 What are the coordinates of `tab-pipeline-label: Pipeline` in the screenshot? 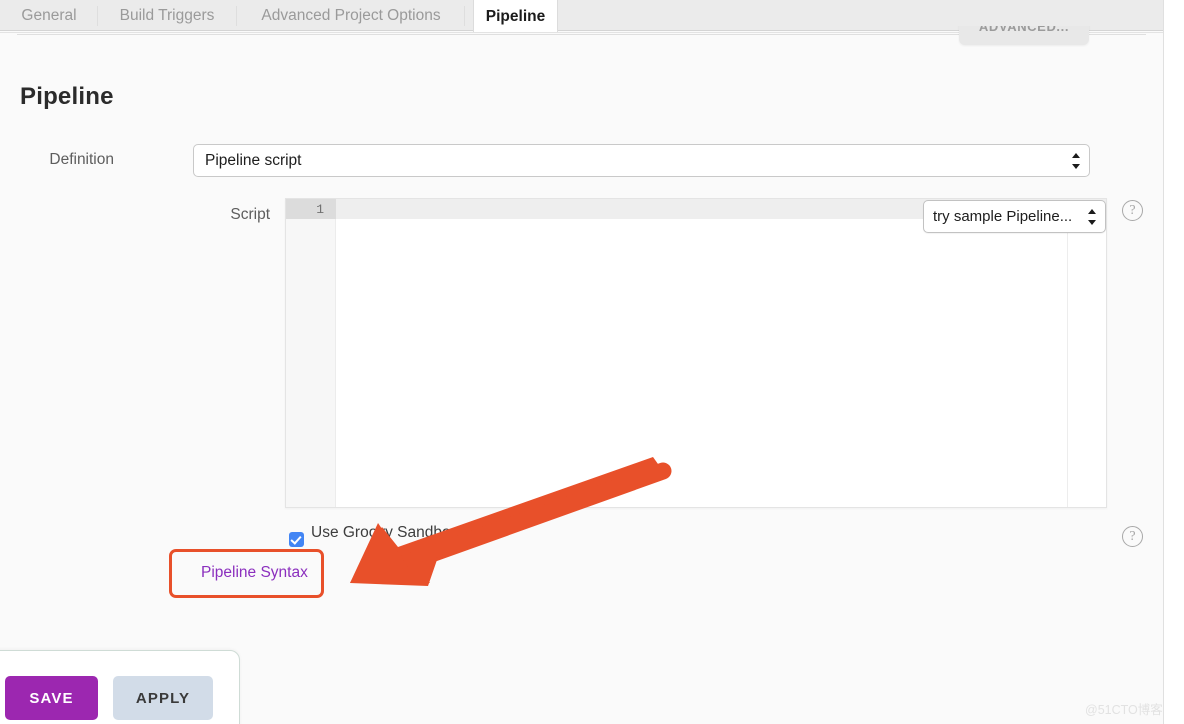 It's located at (515, 16).